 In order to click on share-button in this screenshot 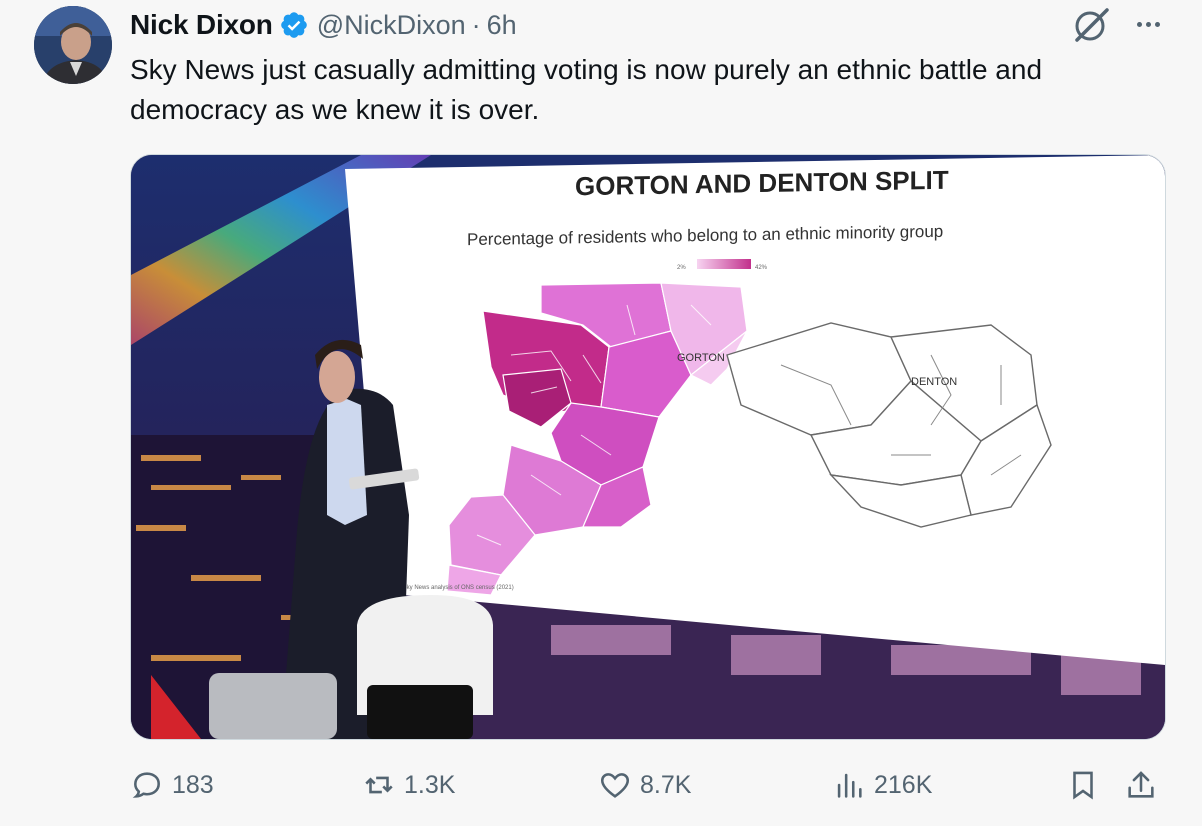, I will do `click(1141, 785)`.